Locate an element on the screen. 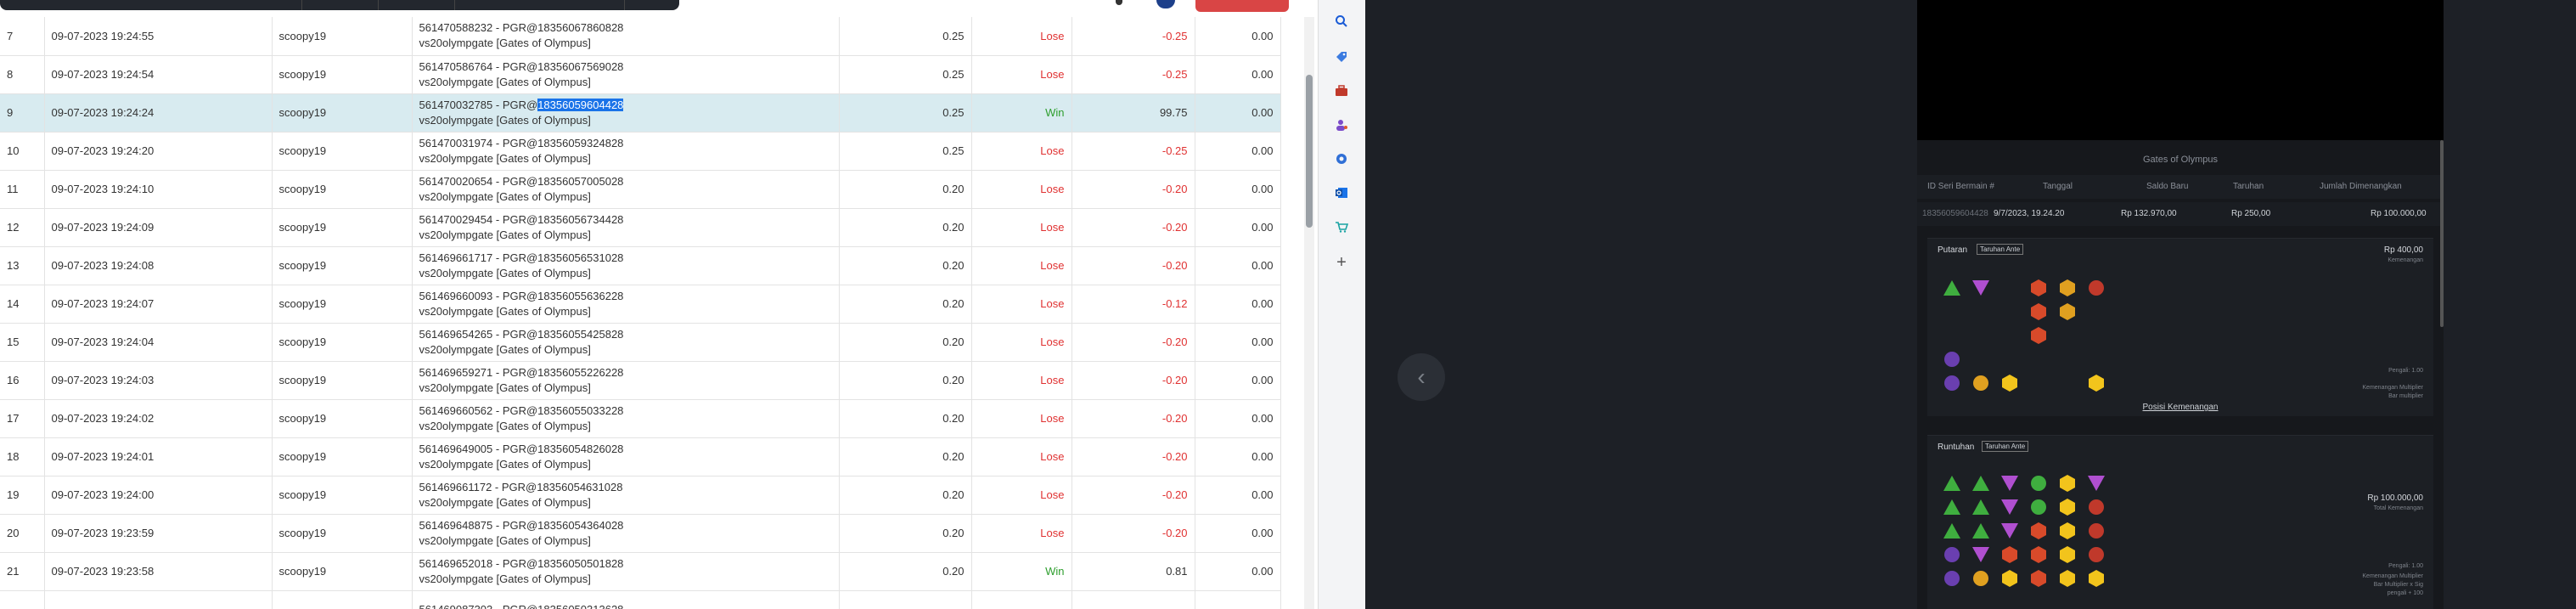 Image resolution: width=2576 pixels, height=609 pixels. tumble-note: Pengali: 1.00 is located at coordinates (2405, 566).